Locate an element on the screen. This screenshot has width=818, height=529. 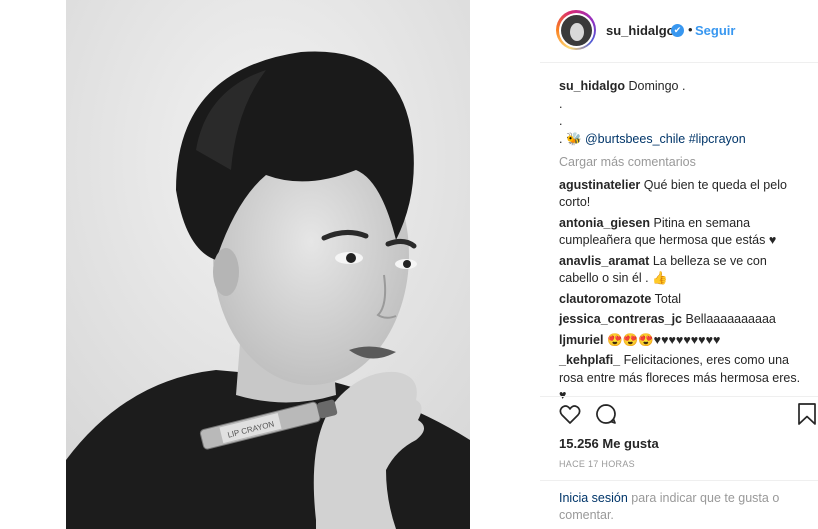
avatar-image is located at coordinates (576, 30).